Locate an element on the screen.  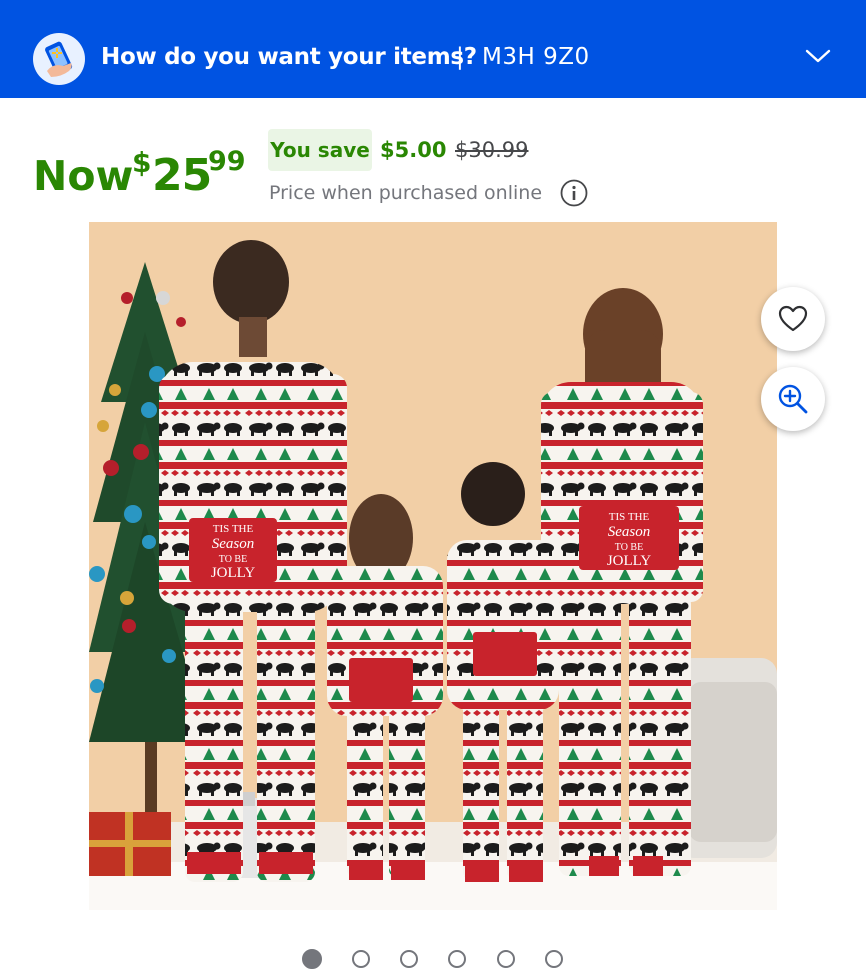
print-text-line-3b: TO BE is located at coordinates (629, 547).